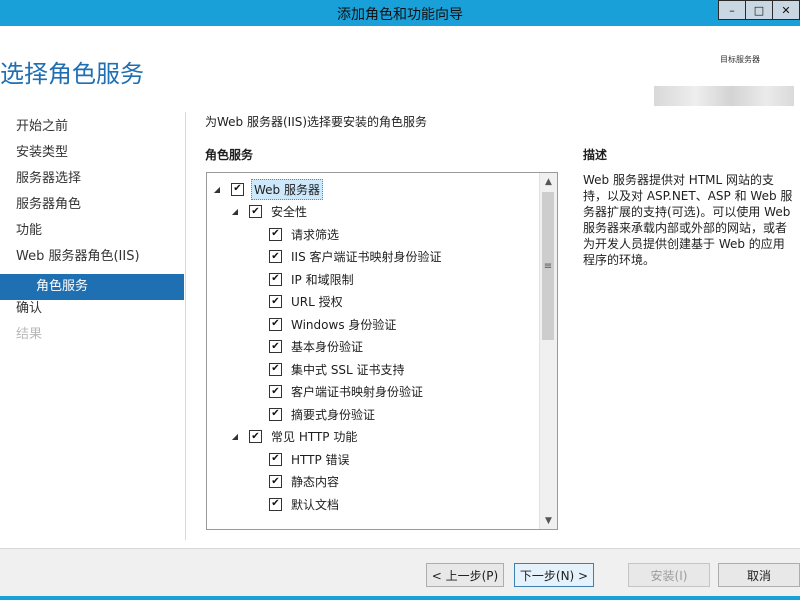 Image resolution: width=800 pixels, height=600 pixels. I want to click on tree-row: ✔ 静态内容, so click(305, 482).